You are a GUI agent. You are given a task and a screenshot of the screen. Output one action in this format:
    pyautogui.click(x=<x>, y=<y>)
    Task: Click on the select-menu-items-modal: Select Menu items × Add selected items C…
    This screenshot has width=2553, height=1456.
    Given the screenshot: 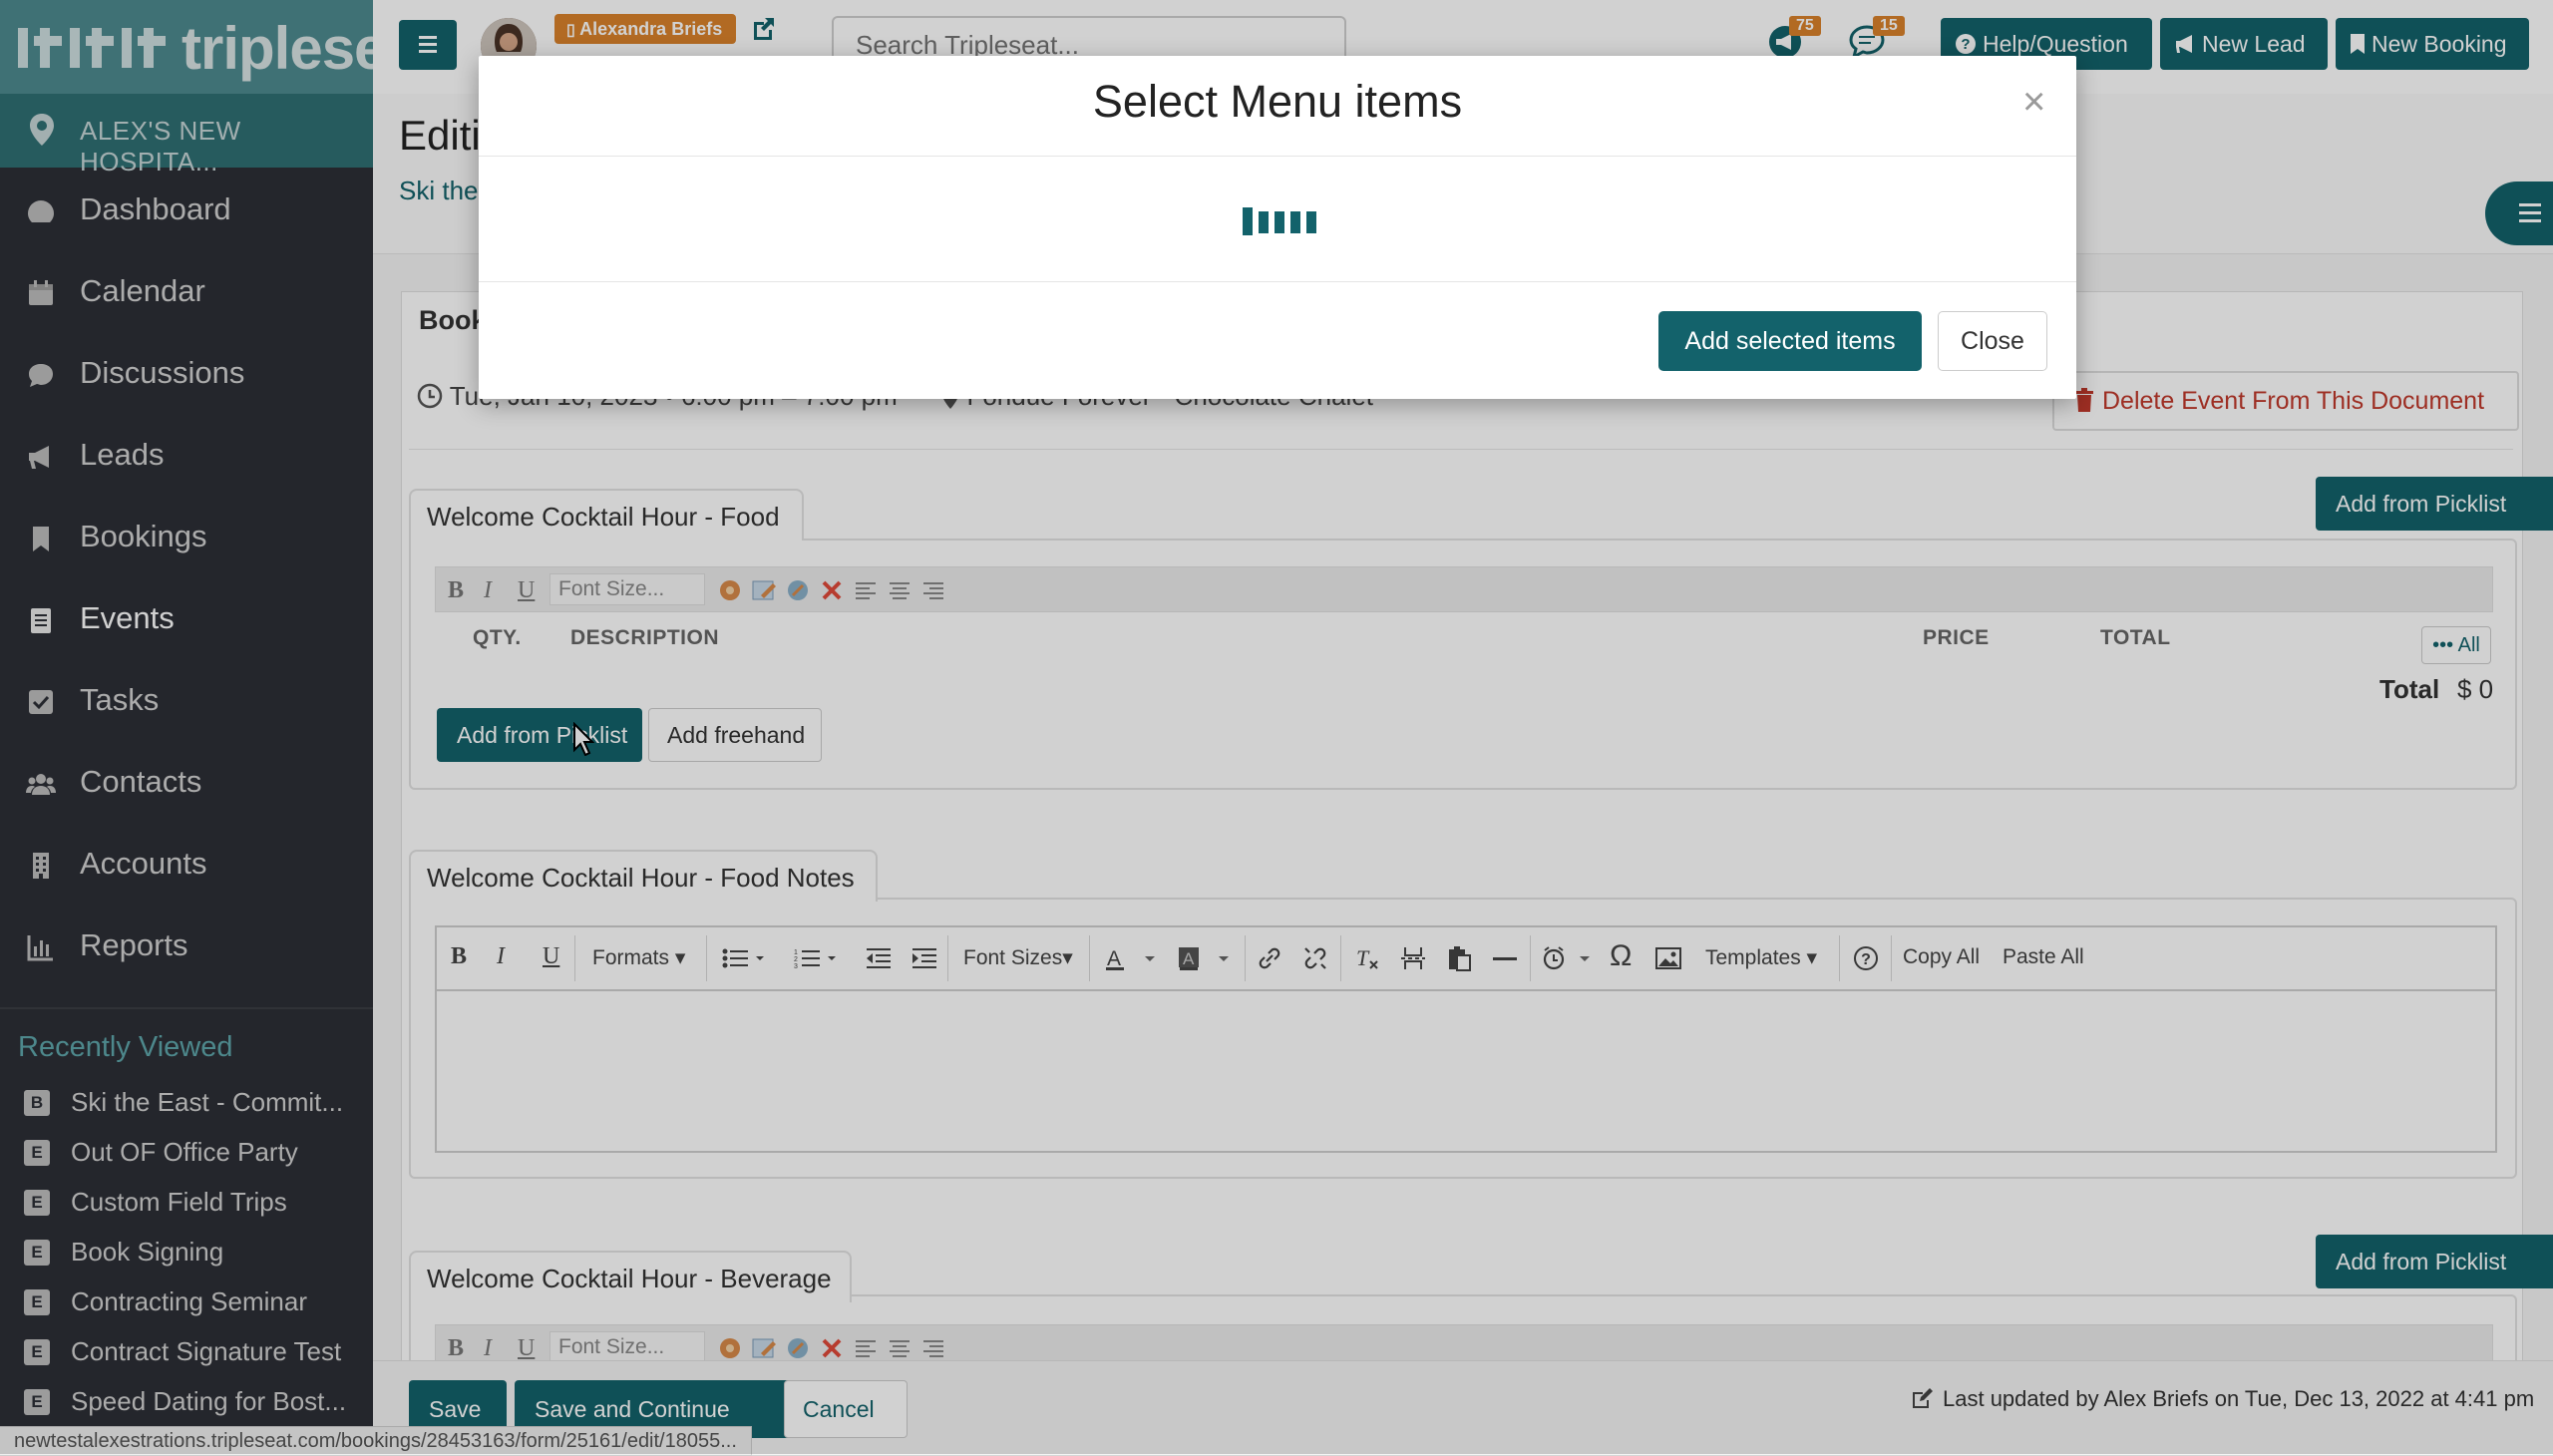 What is the action you would take?
    pyautogui.click(x=1278, y=227)
    